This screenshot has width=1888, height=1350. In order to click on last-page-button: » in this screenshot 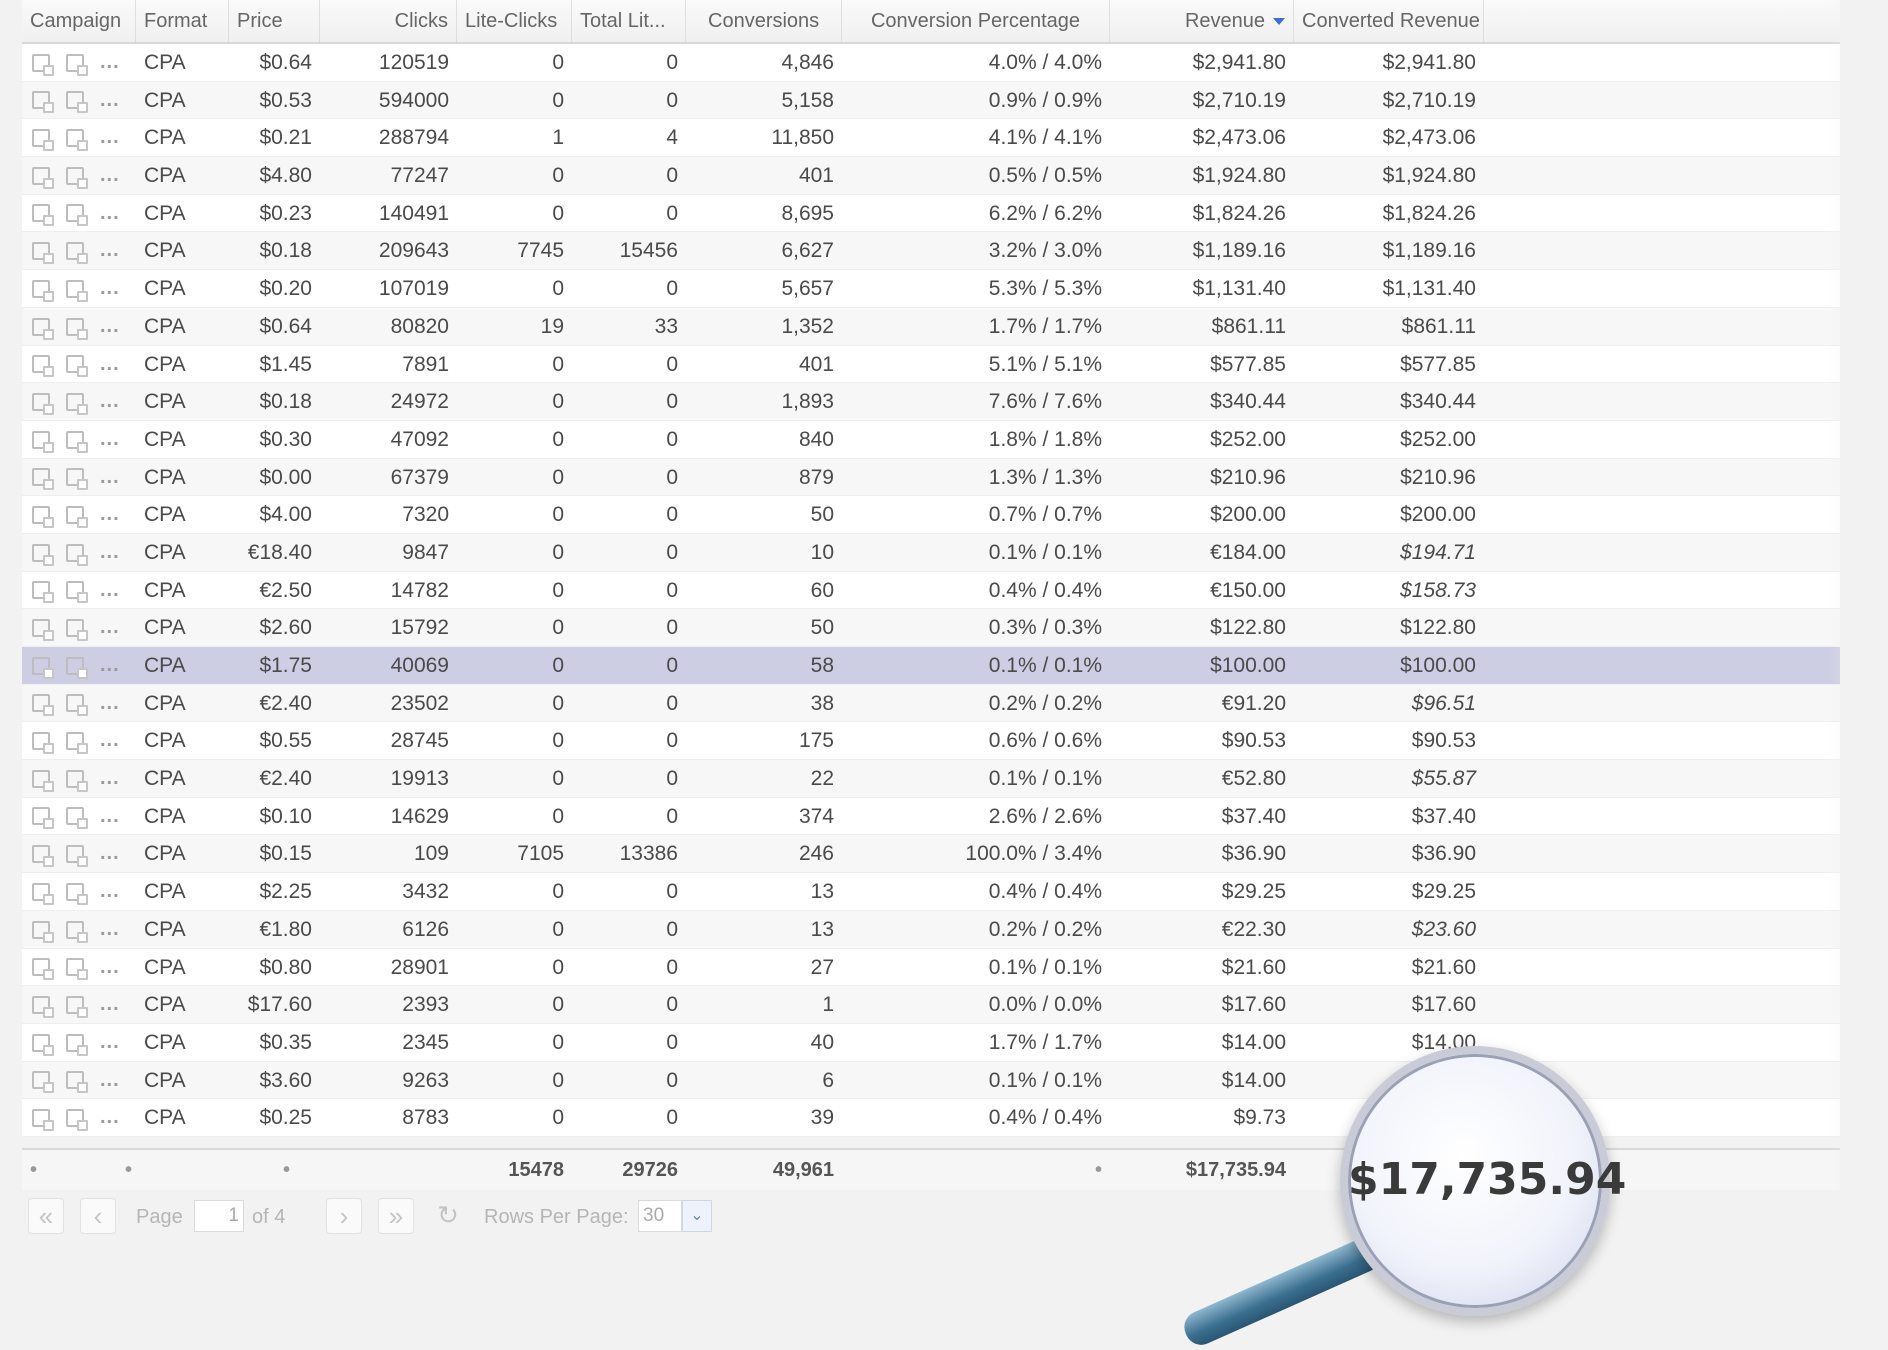, I will do `click(396, 1216)`.